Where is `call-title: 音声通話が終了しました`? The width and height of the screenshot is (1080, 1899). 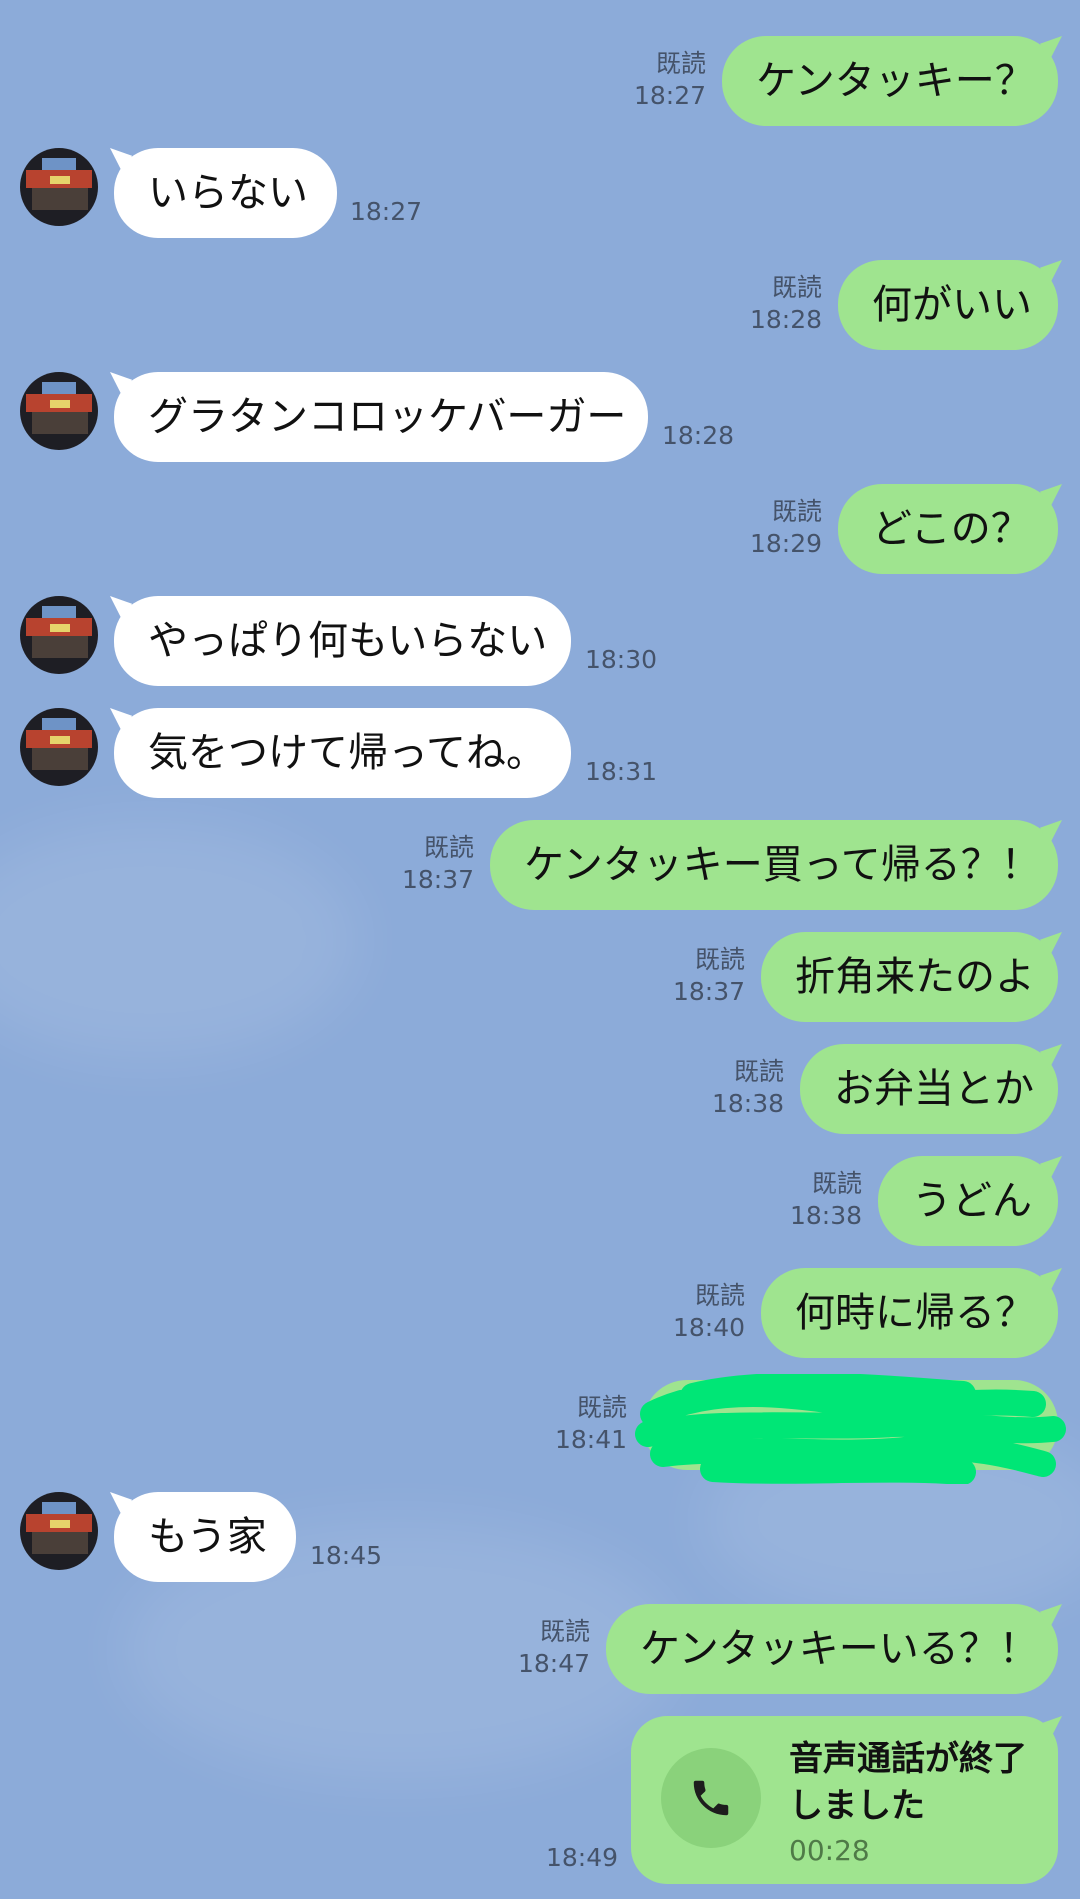 call-title: 音声通話が終了しました is located at coordinates (908, 1782).